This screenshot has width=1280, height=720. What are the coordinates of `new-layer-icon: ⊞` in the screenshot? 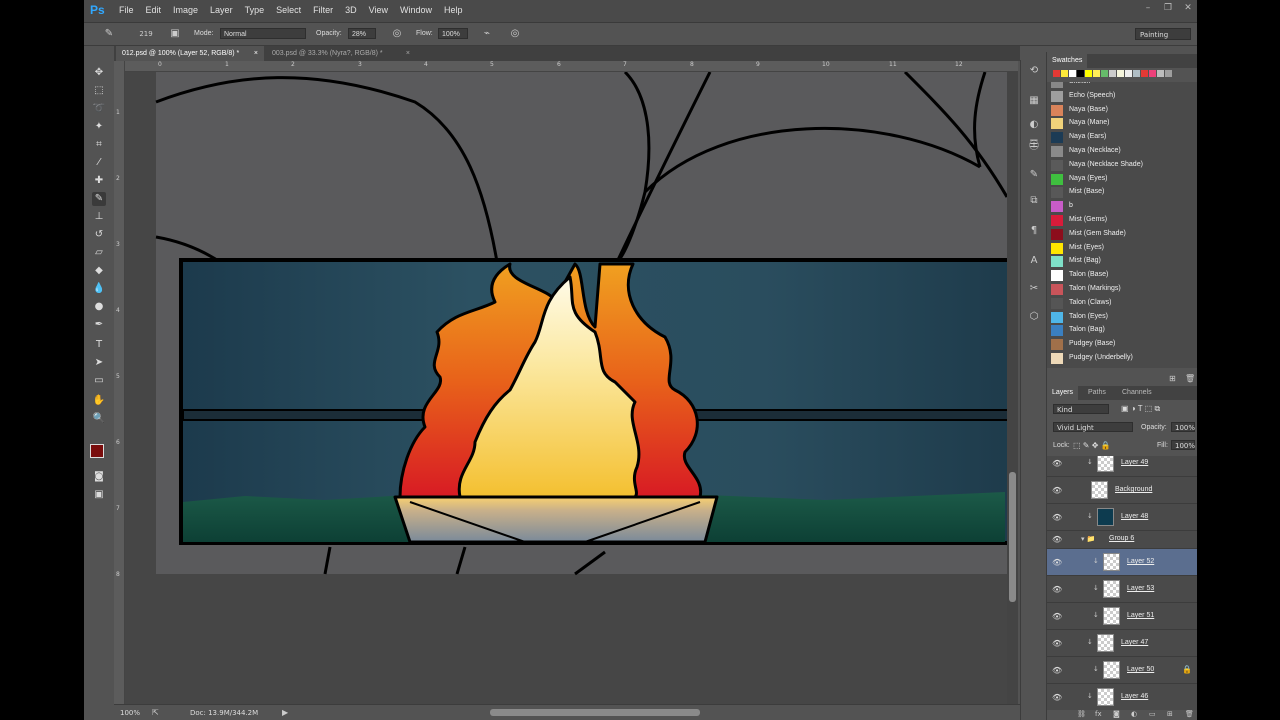 It's located at (1170, 714).